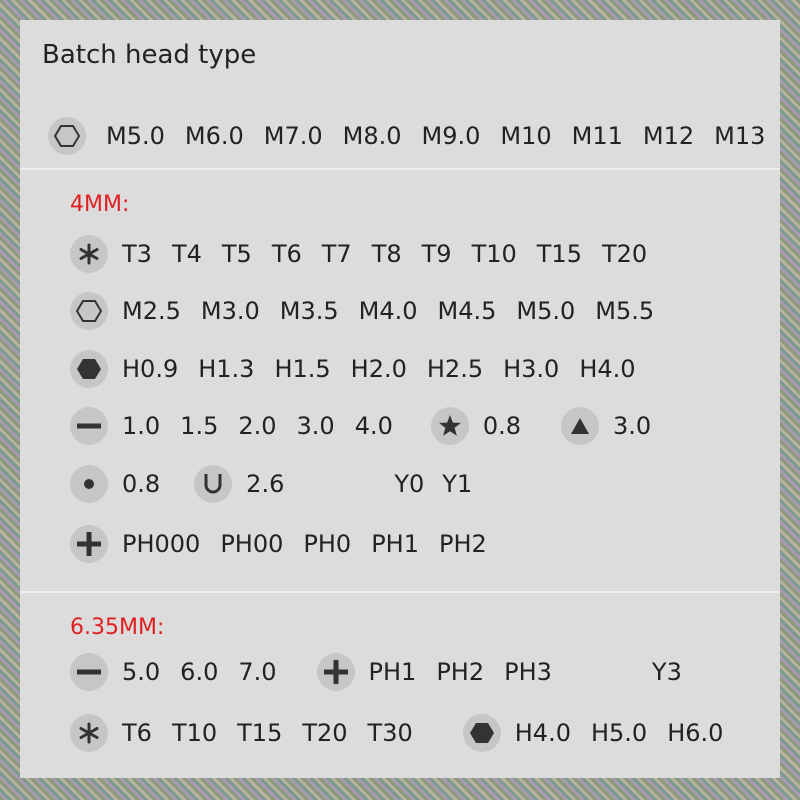  Describe the element at coordinates (451, 136) in the screenshot. I see `size-label: M9.0` at that location.